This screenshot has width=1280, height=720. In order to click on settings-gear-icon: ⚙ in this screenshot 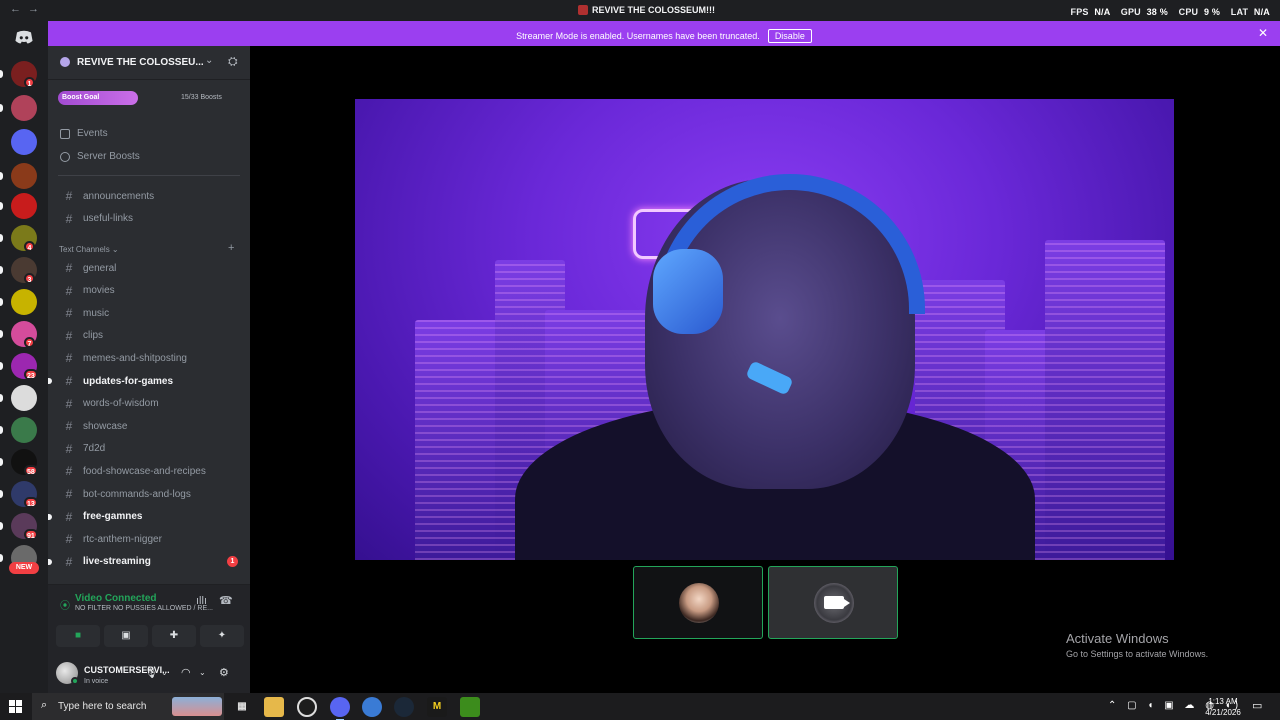, I will do `click(224, 672)`.